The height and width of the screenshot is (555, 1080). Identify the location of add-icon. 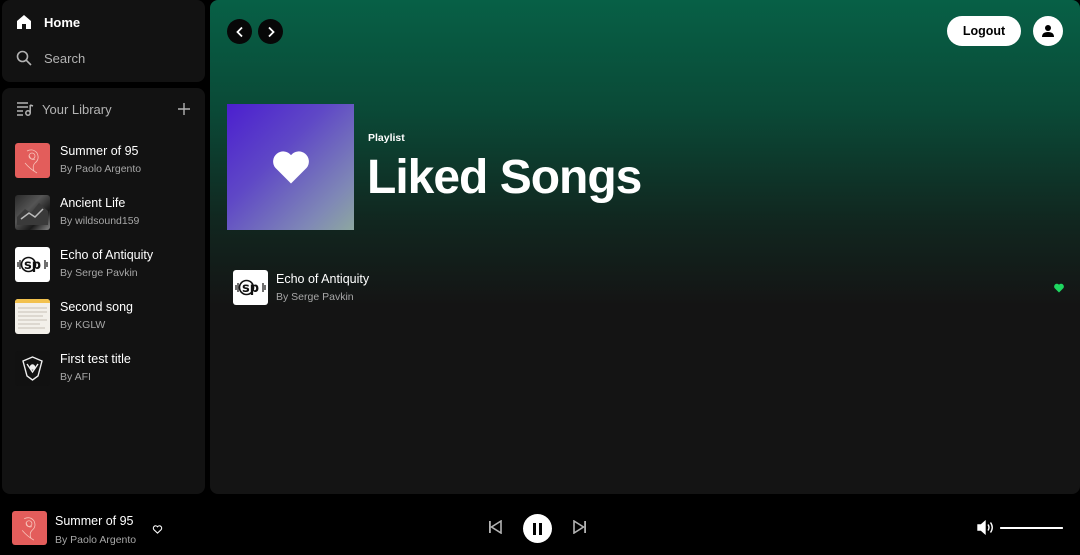
(184, 109).